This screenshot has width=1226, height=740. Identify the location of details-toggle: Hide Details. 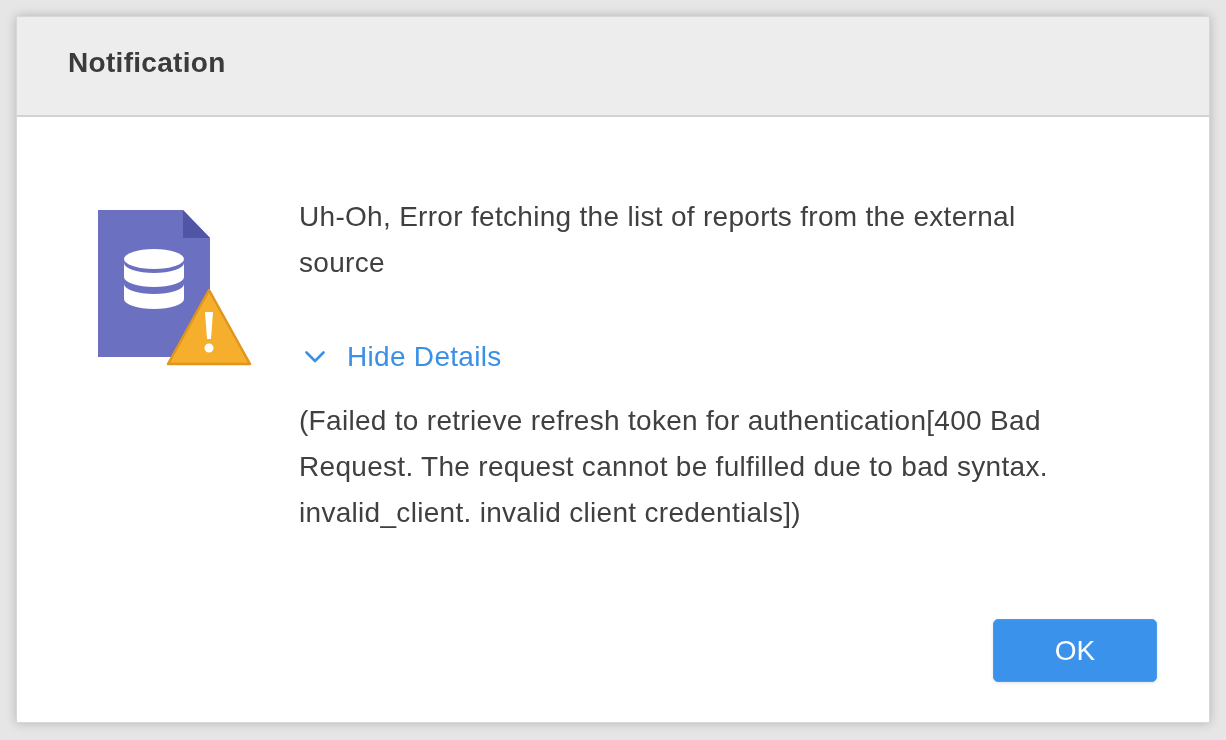
(400, 357).